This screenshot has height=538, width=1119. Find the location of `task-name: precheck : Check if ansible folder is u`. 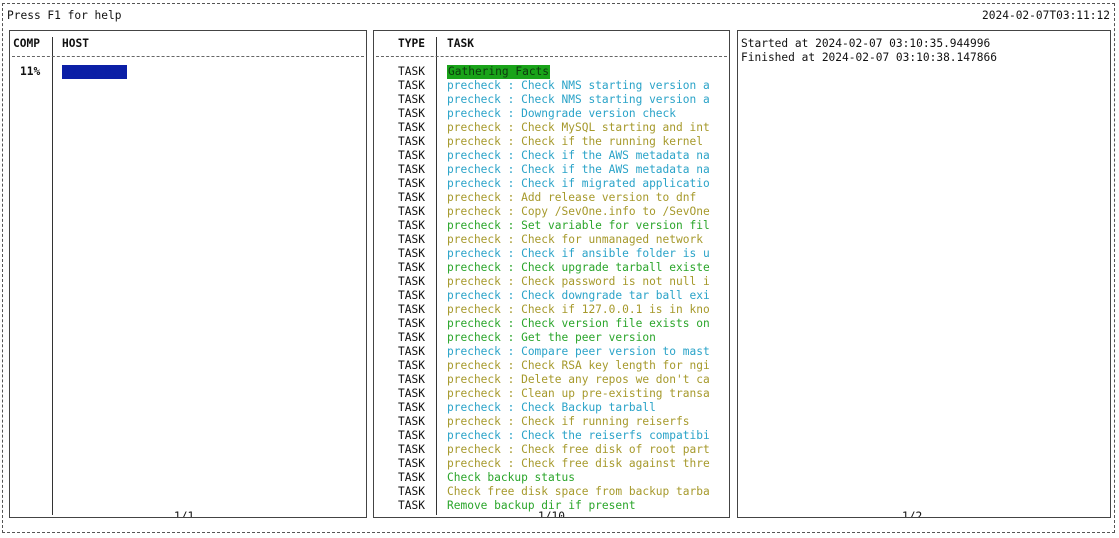

task-name: precheck : Check if ansible folder is u is located at coordinates (578, 254).